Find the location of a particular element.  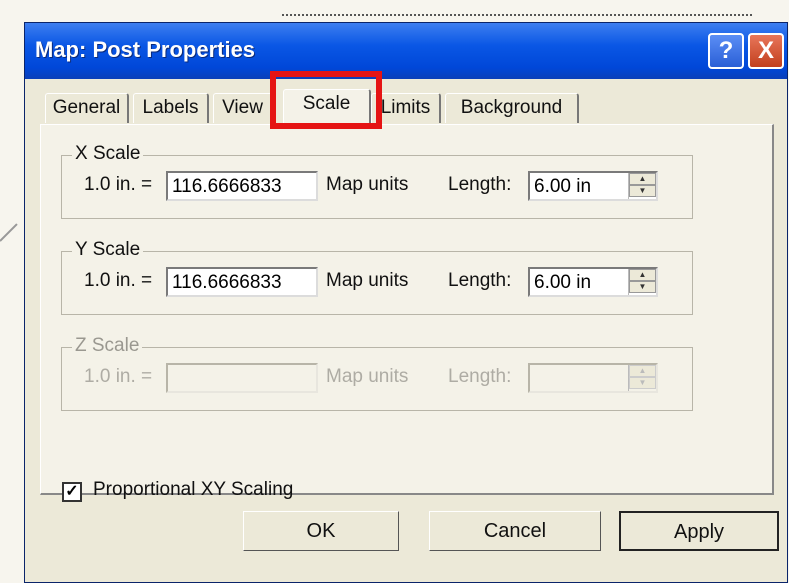

x-scale-legend: X Scale is located at coordinates (108, 154).